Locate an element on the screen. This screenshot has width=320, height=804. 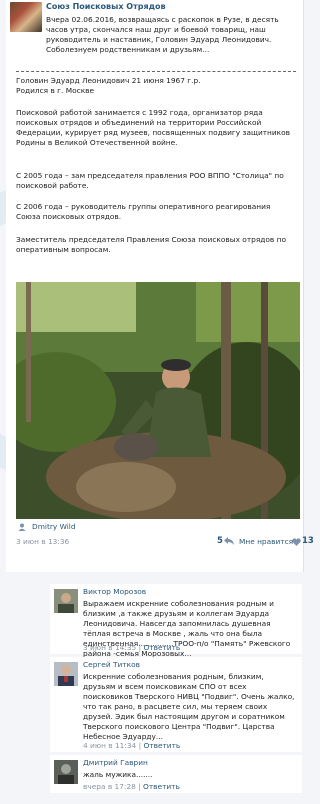
comment-date: 3 июн в 14:35 is located at coordinates (109, 647).